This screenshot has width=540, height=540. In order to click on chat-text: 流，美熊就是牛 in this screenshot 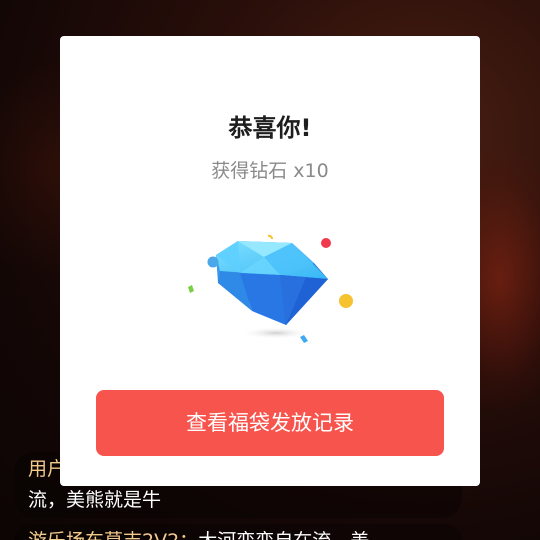, I will do `click(95, 500)`.